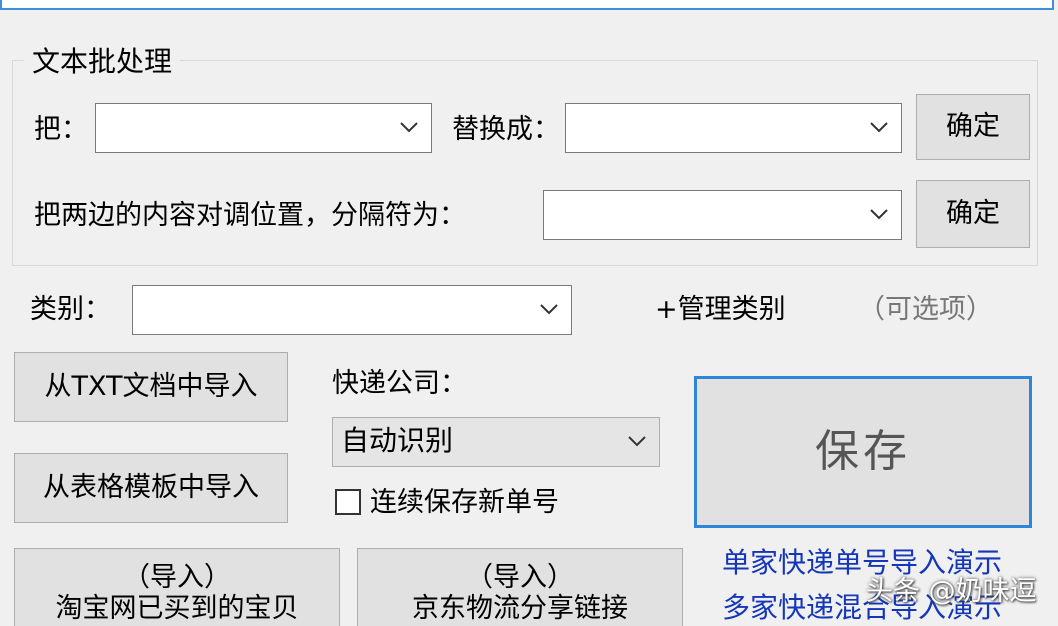  I want to click on import-jd-bottom: 京东物流分享链接, so click(520, 608).